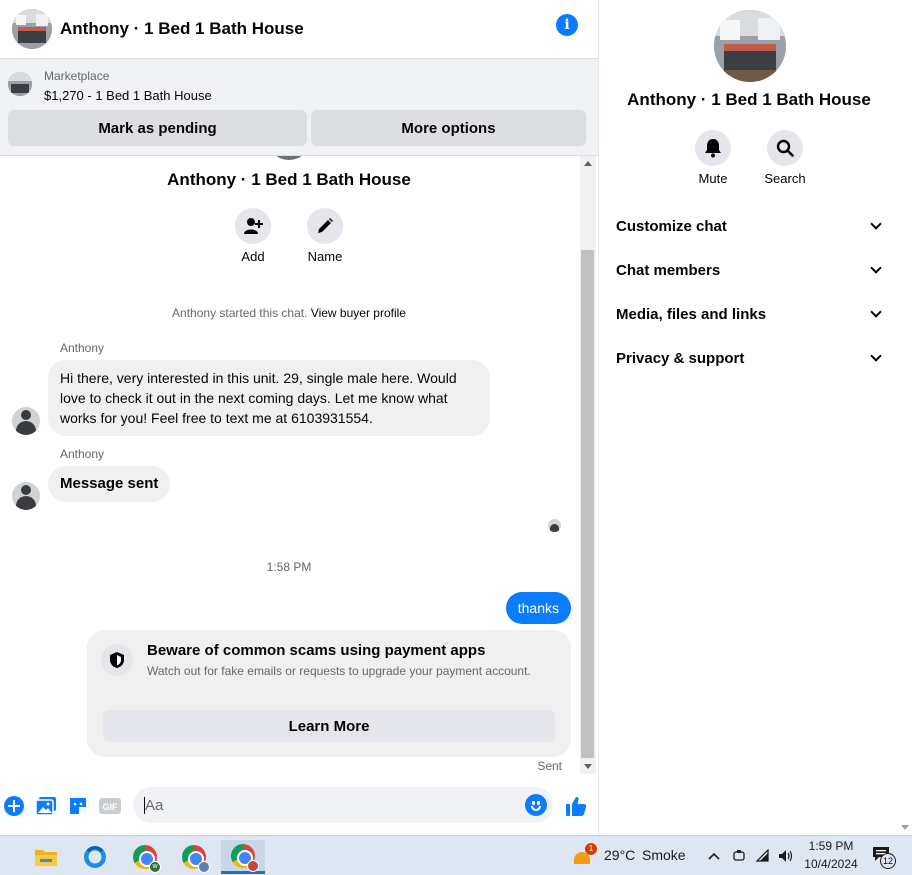 The width and height of the screenshot is (912, 875). What do you see at coordinates (240, 313) in the screenshot?
I see `started-text: Anthony started this chat.` at bounding box center [240, 313].